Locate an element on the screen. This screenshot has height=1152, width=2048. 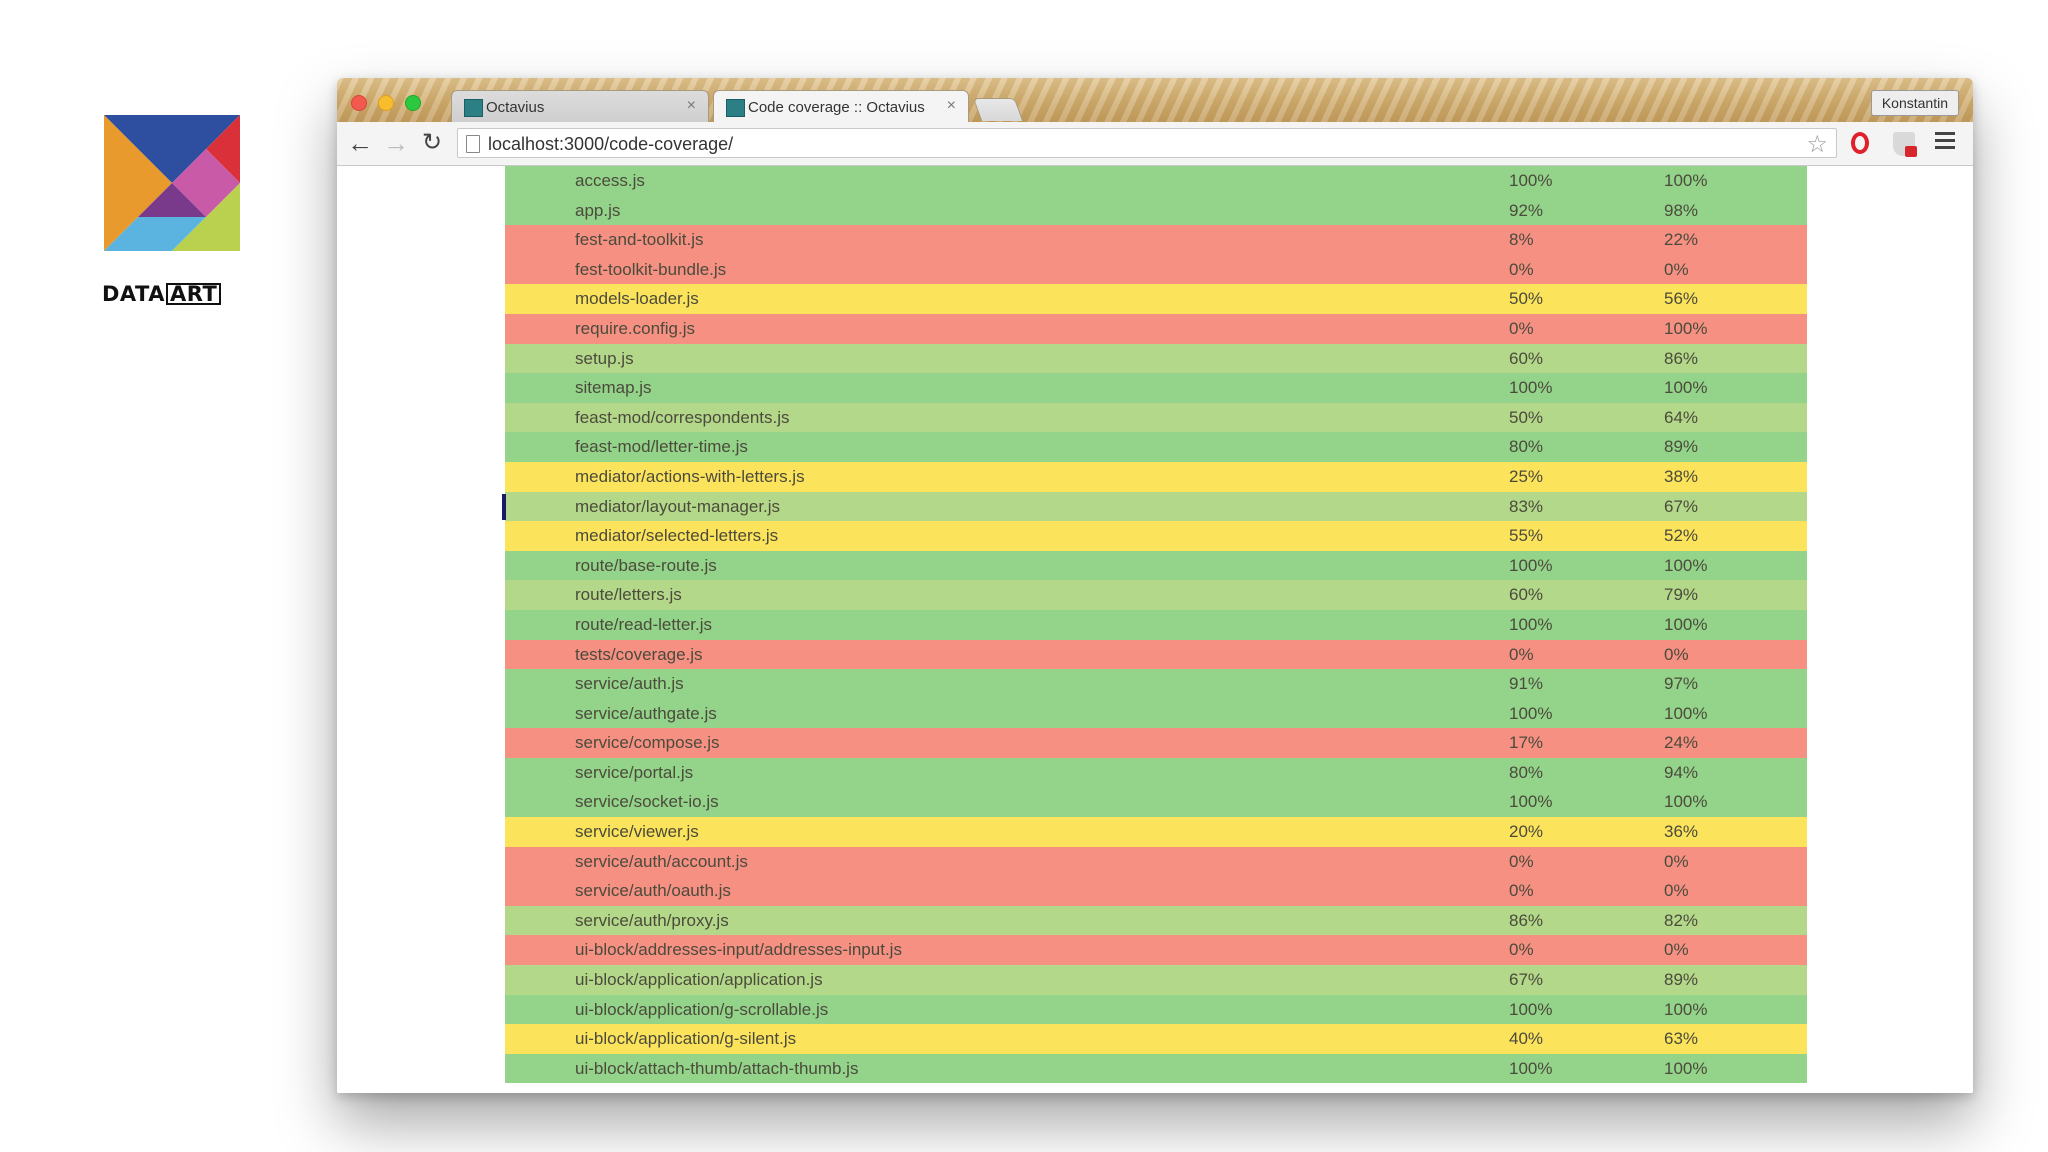
coverage-percent-1: 60% is located at coordinates (1526, 358).